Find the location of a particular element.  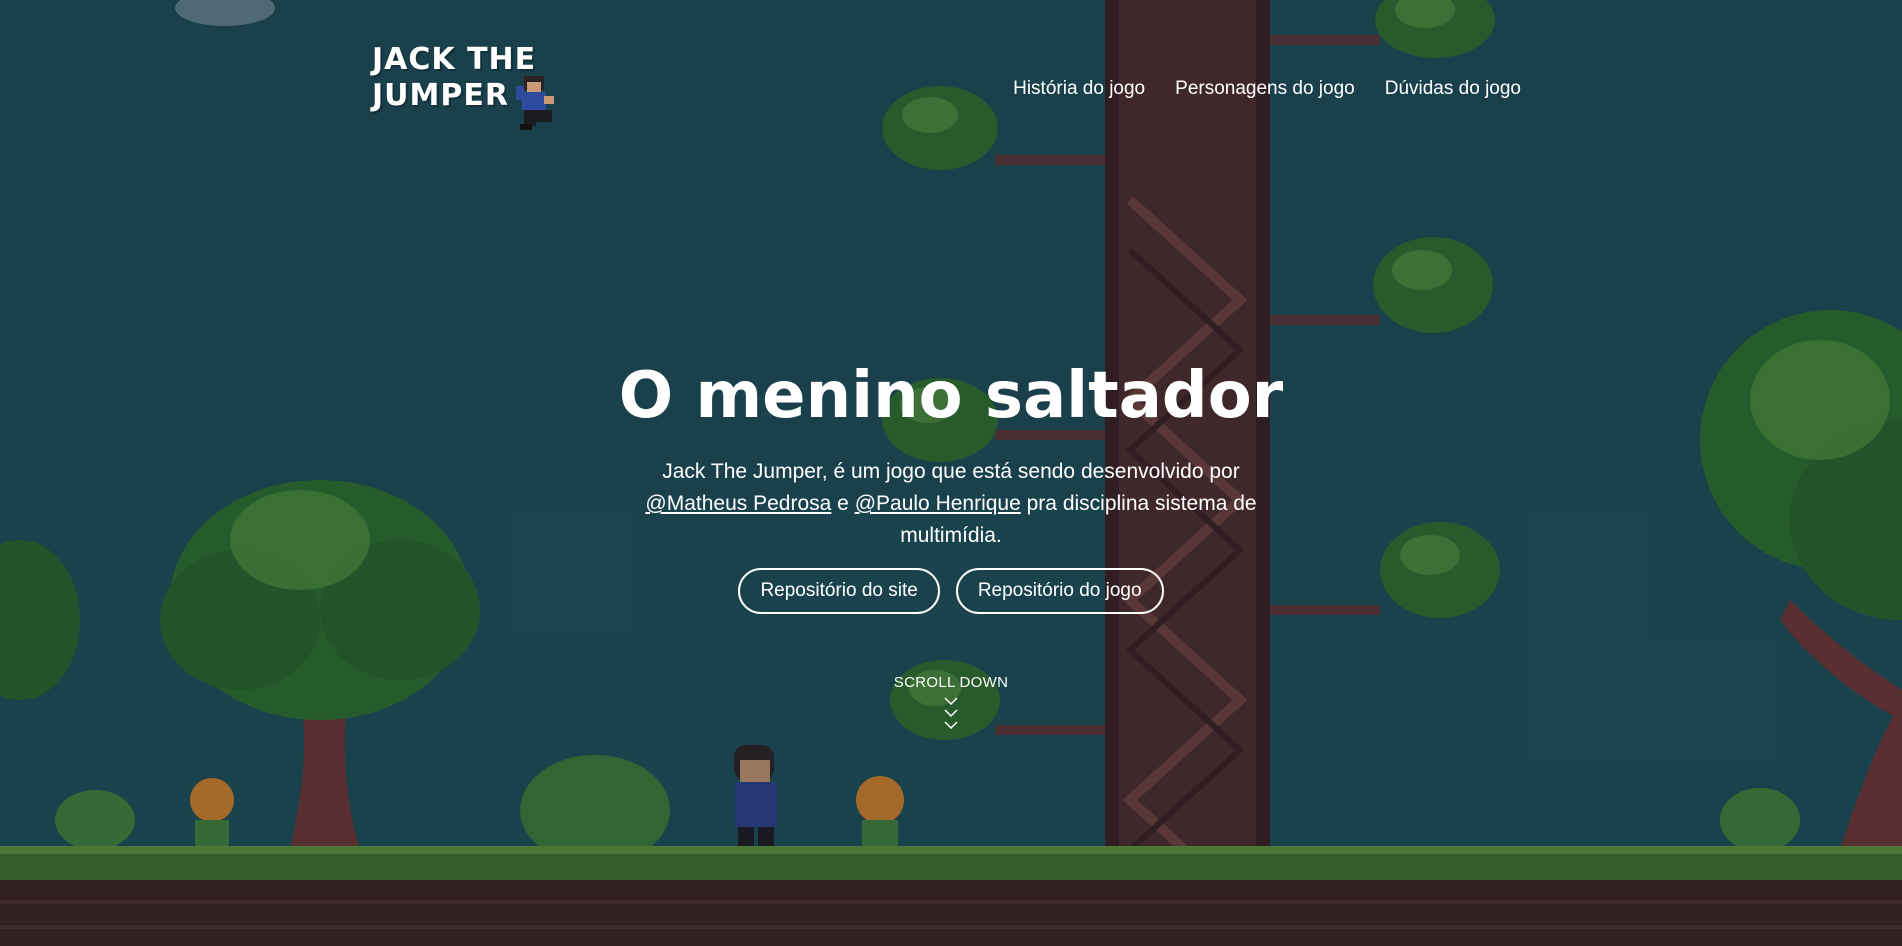

hero-buttons: Repositório do site Repositório do jogo is located at coordinates (951, 591).